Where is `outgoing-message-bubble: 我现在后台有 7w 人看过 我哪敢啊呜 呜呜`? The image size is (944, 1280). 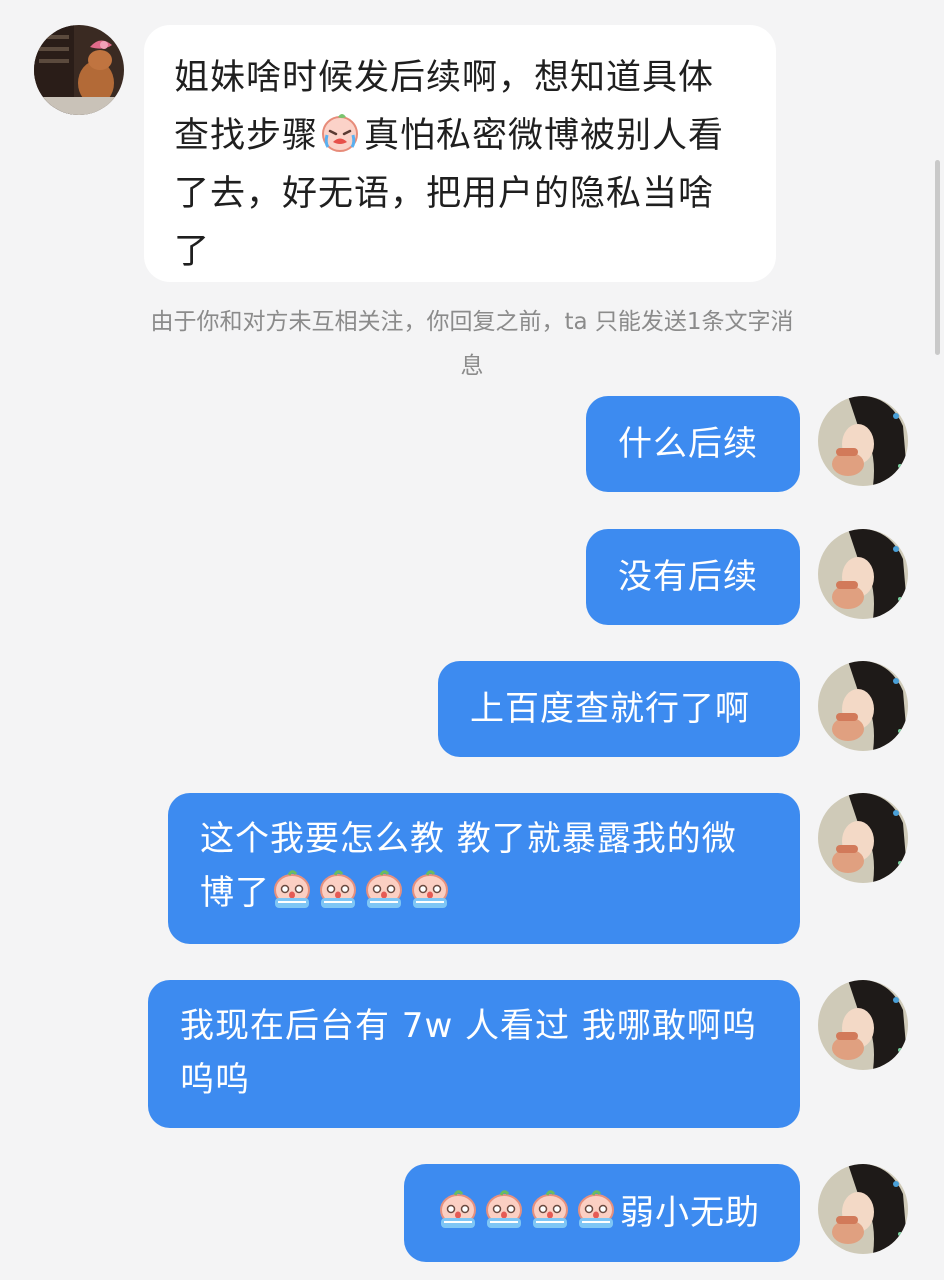 outgoing-message-bubble: 我现在后台有 7w 人看过 我哪敢啊呜 呜呜 is located at coordinates (474, 1054).